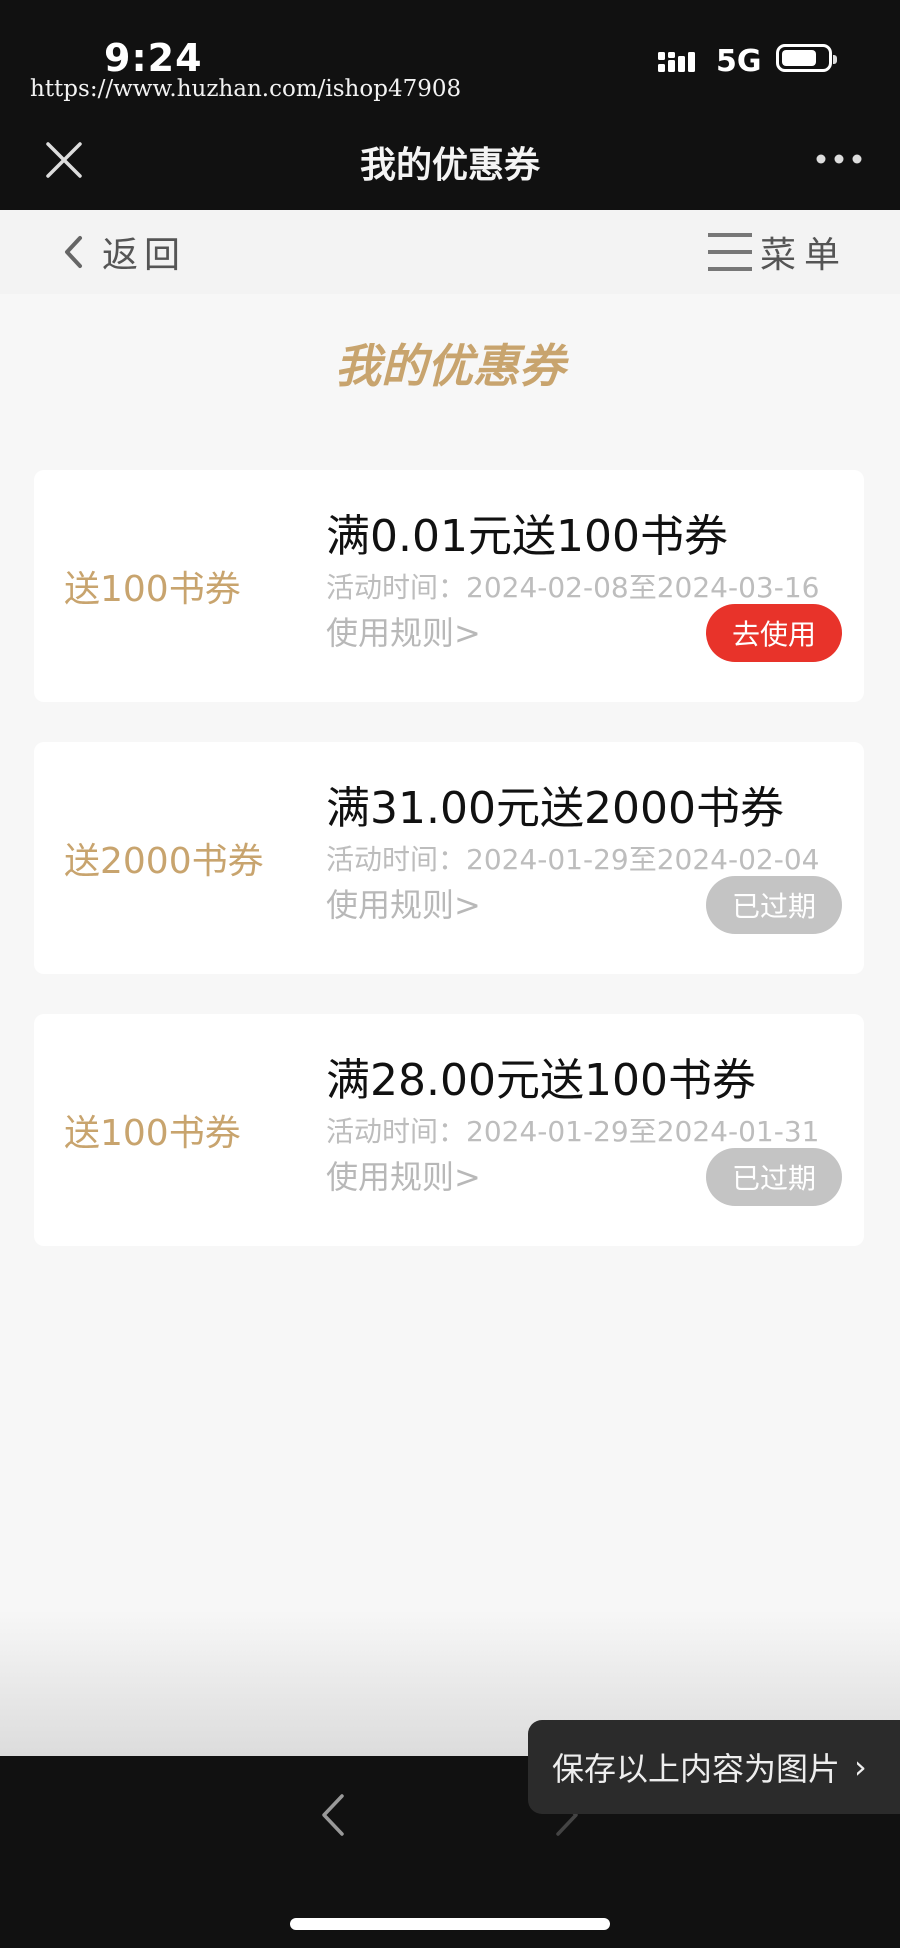 The image size is (900, 1948). I want to click on network-label: 5G, so click(739, 61).